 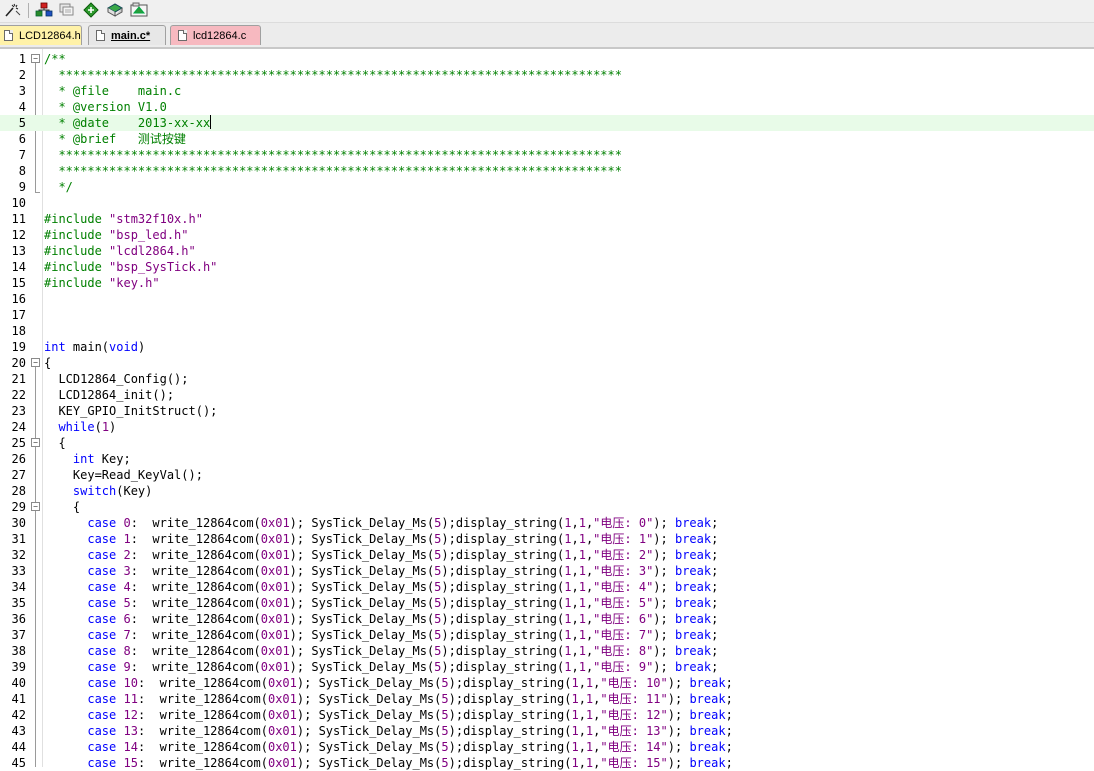 What do you see at coordinates (18, 619) in the screenshot?
I see `line-number: 36` at bounding box center [18, 619].